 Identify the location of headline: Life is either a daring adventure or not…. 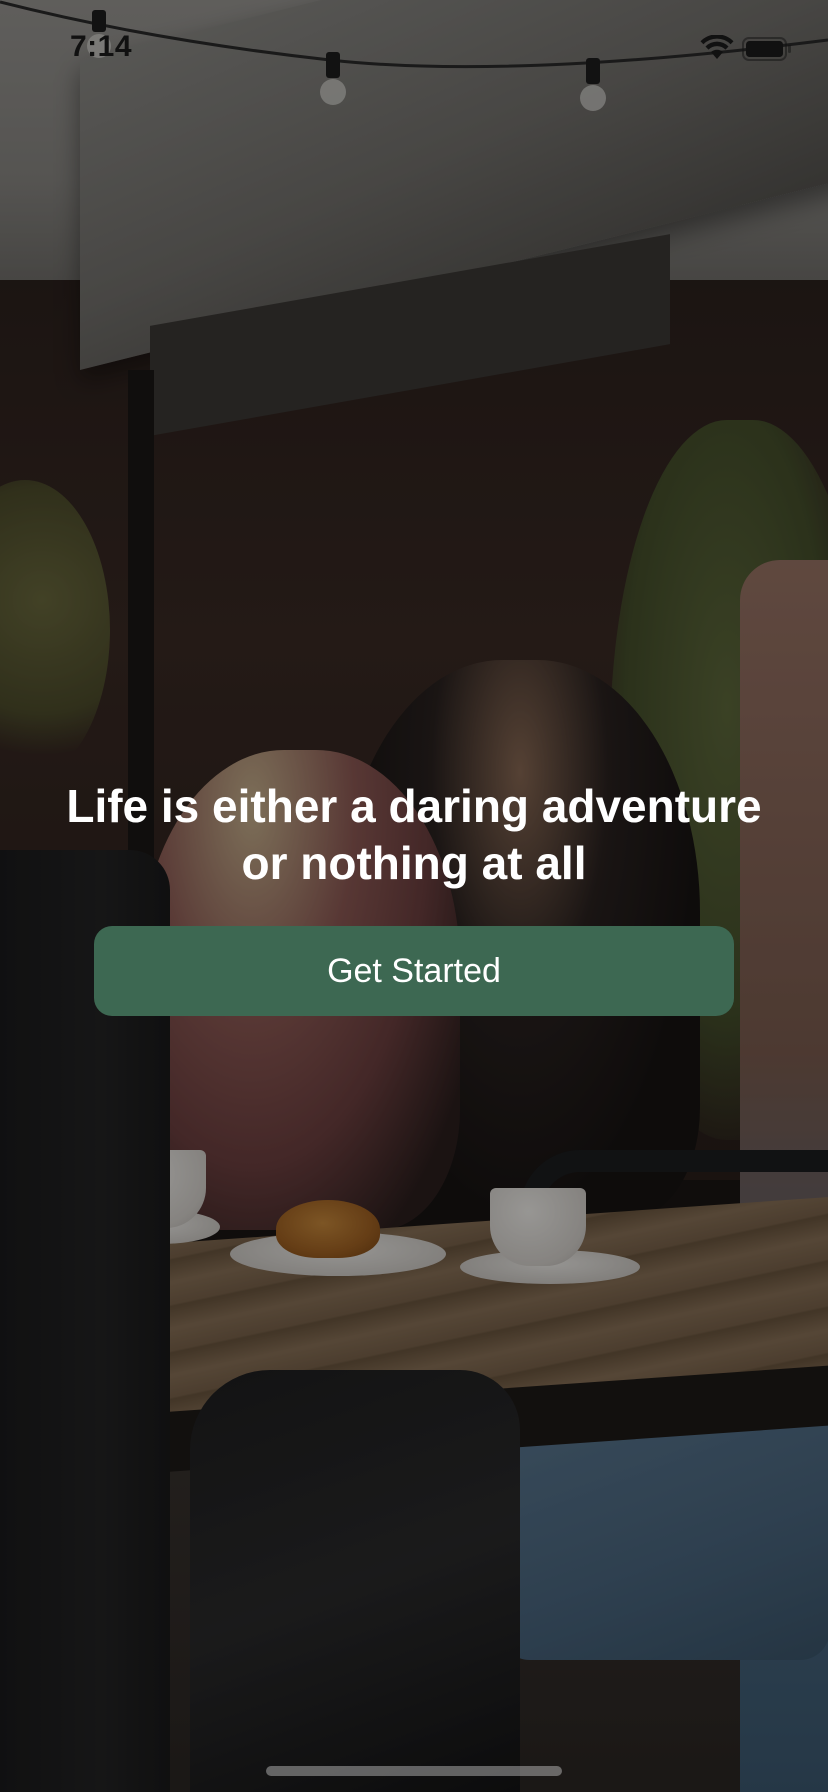
(414, 834).